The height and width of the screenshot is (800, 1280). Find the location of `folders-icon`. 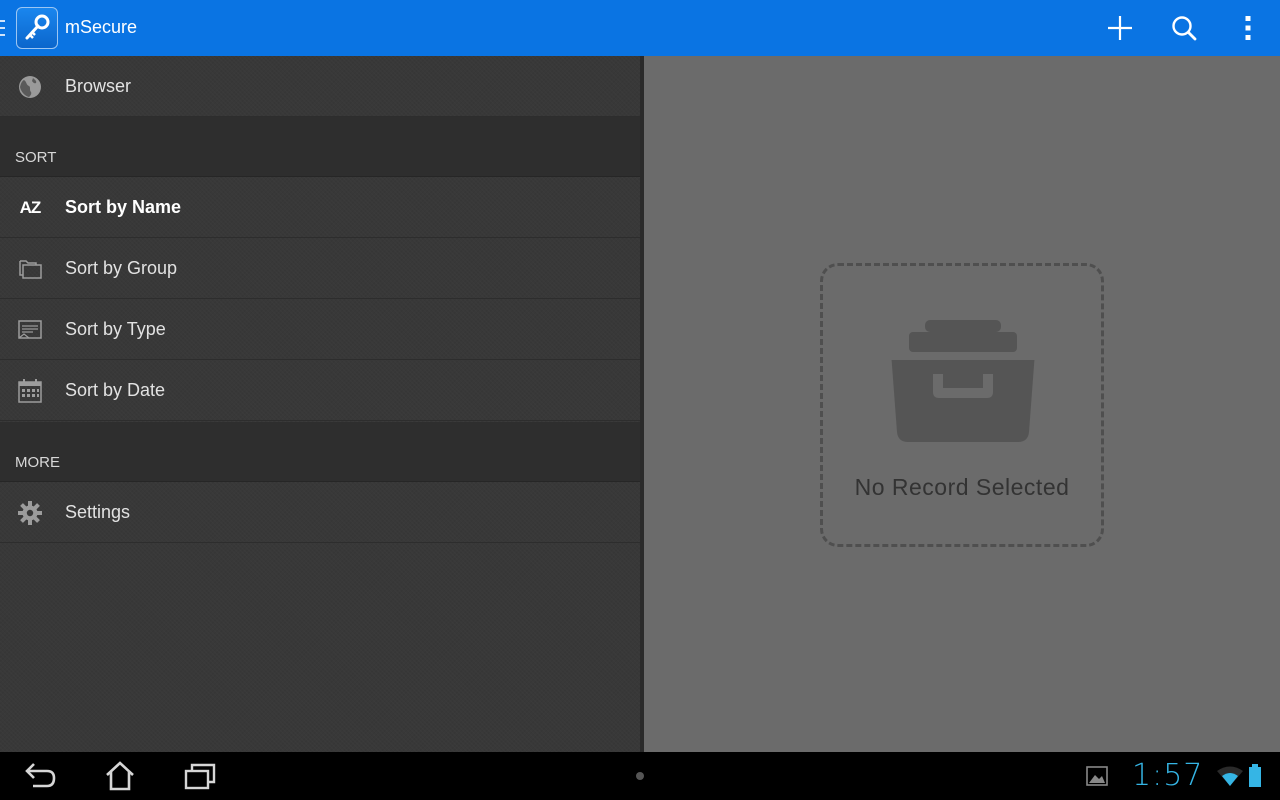

folders-icon is located at coordinates (30, 269).